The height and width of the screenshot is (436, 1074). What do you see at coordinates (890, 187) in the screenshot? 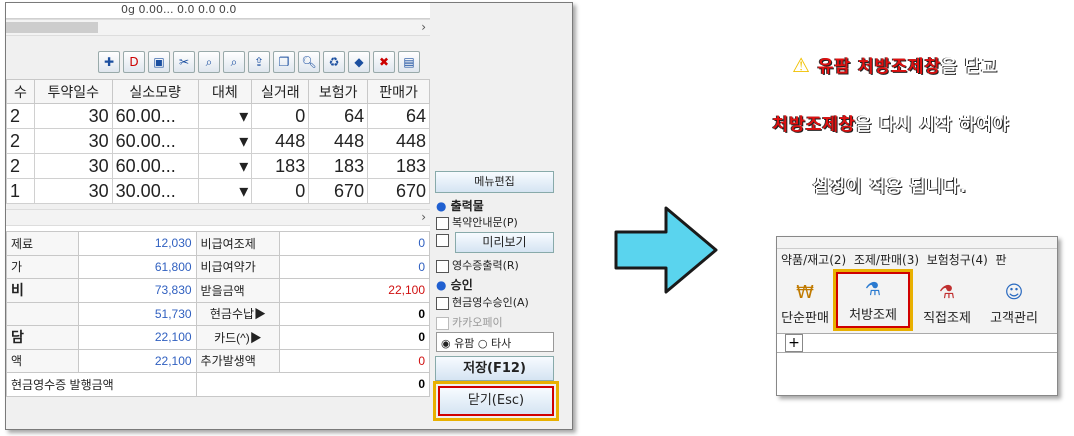
I see `message-line-3: 설정이 적용 됩니다.` at bounding box center [890, 187].